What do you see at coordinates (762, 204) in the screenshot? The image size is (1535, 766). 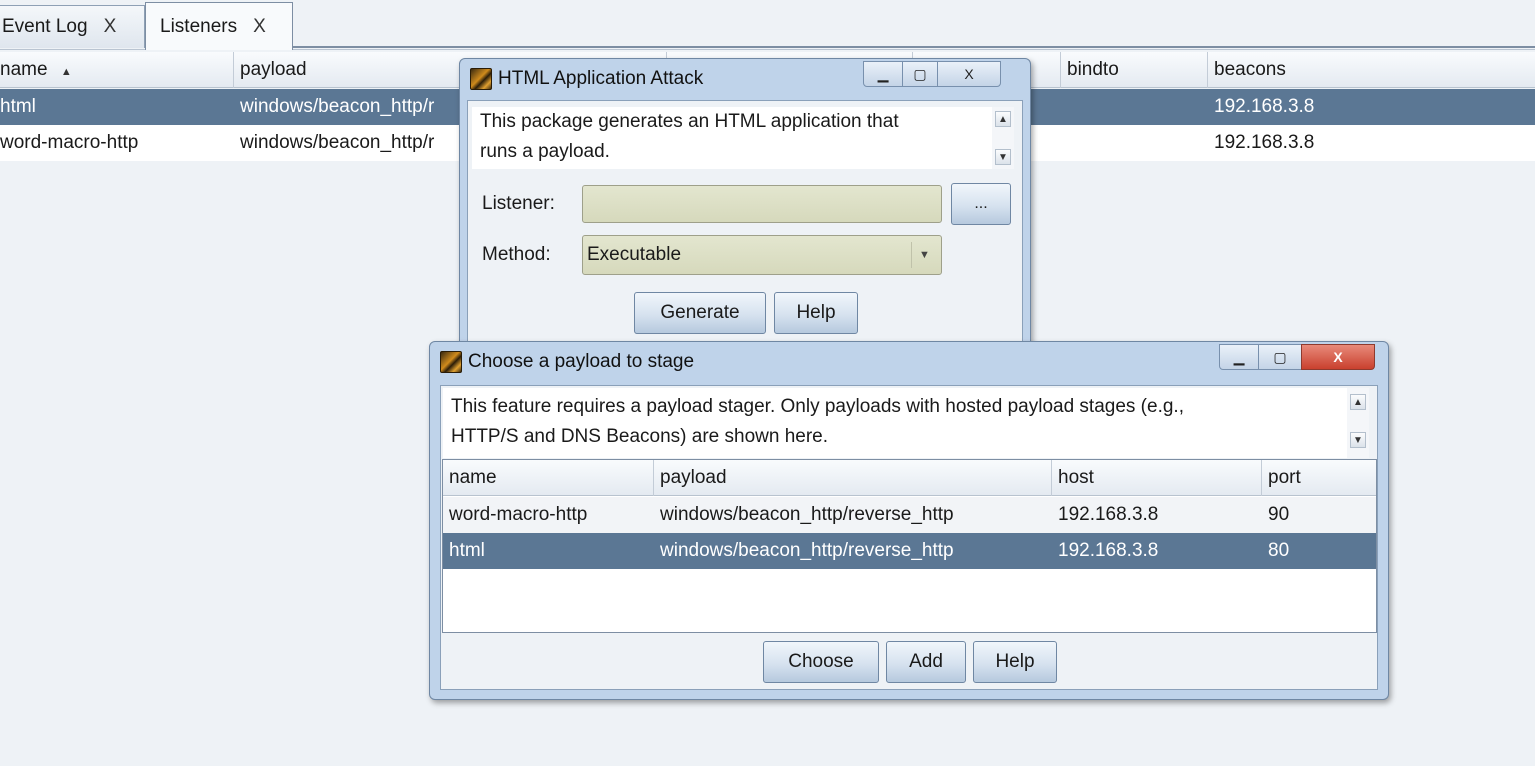 I see `listener-field` at bounding box center [762, 204].